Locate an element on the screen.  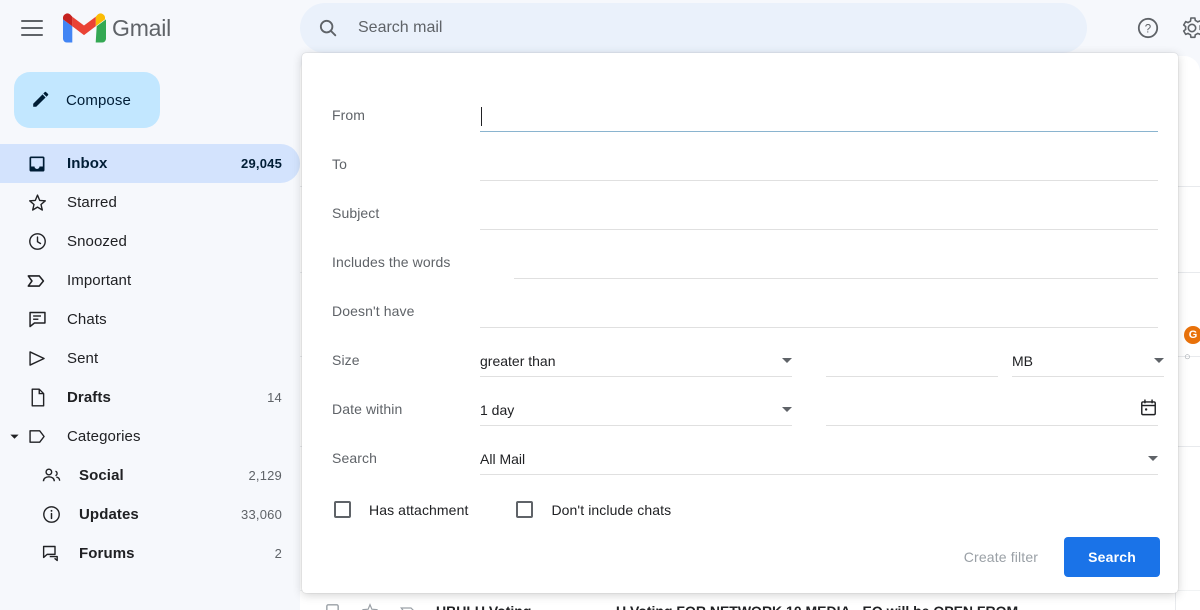
from-input is located at coordinates (819, 118).